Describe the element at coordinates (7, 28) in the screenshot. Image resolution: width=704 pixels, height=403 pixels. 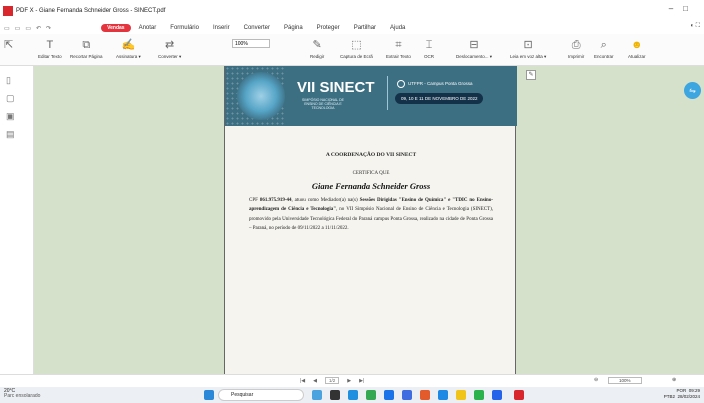
I see `open-icon: ▭` at that location.